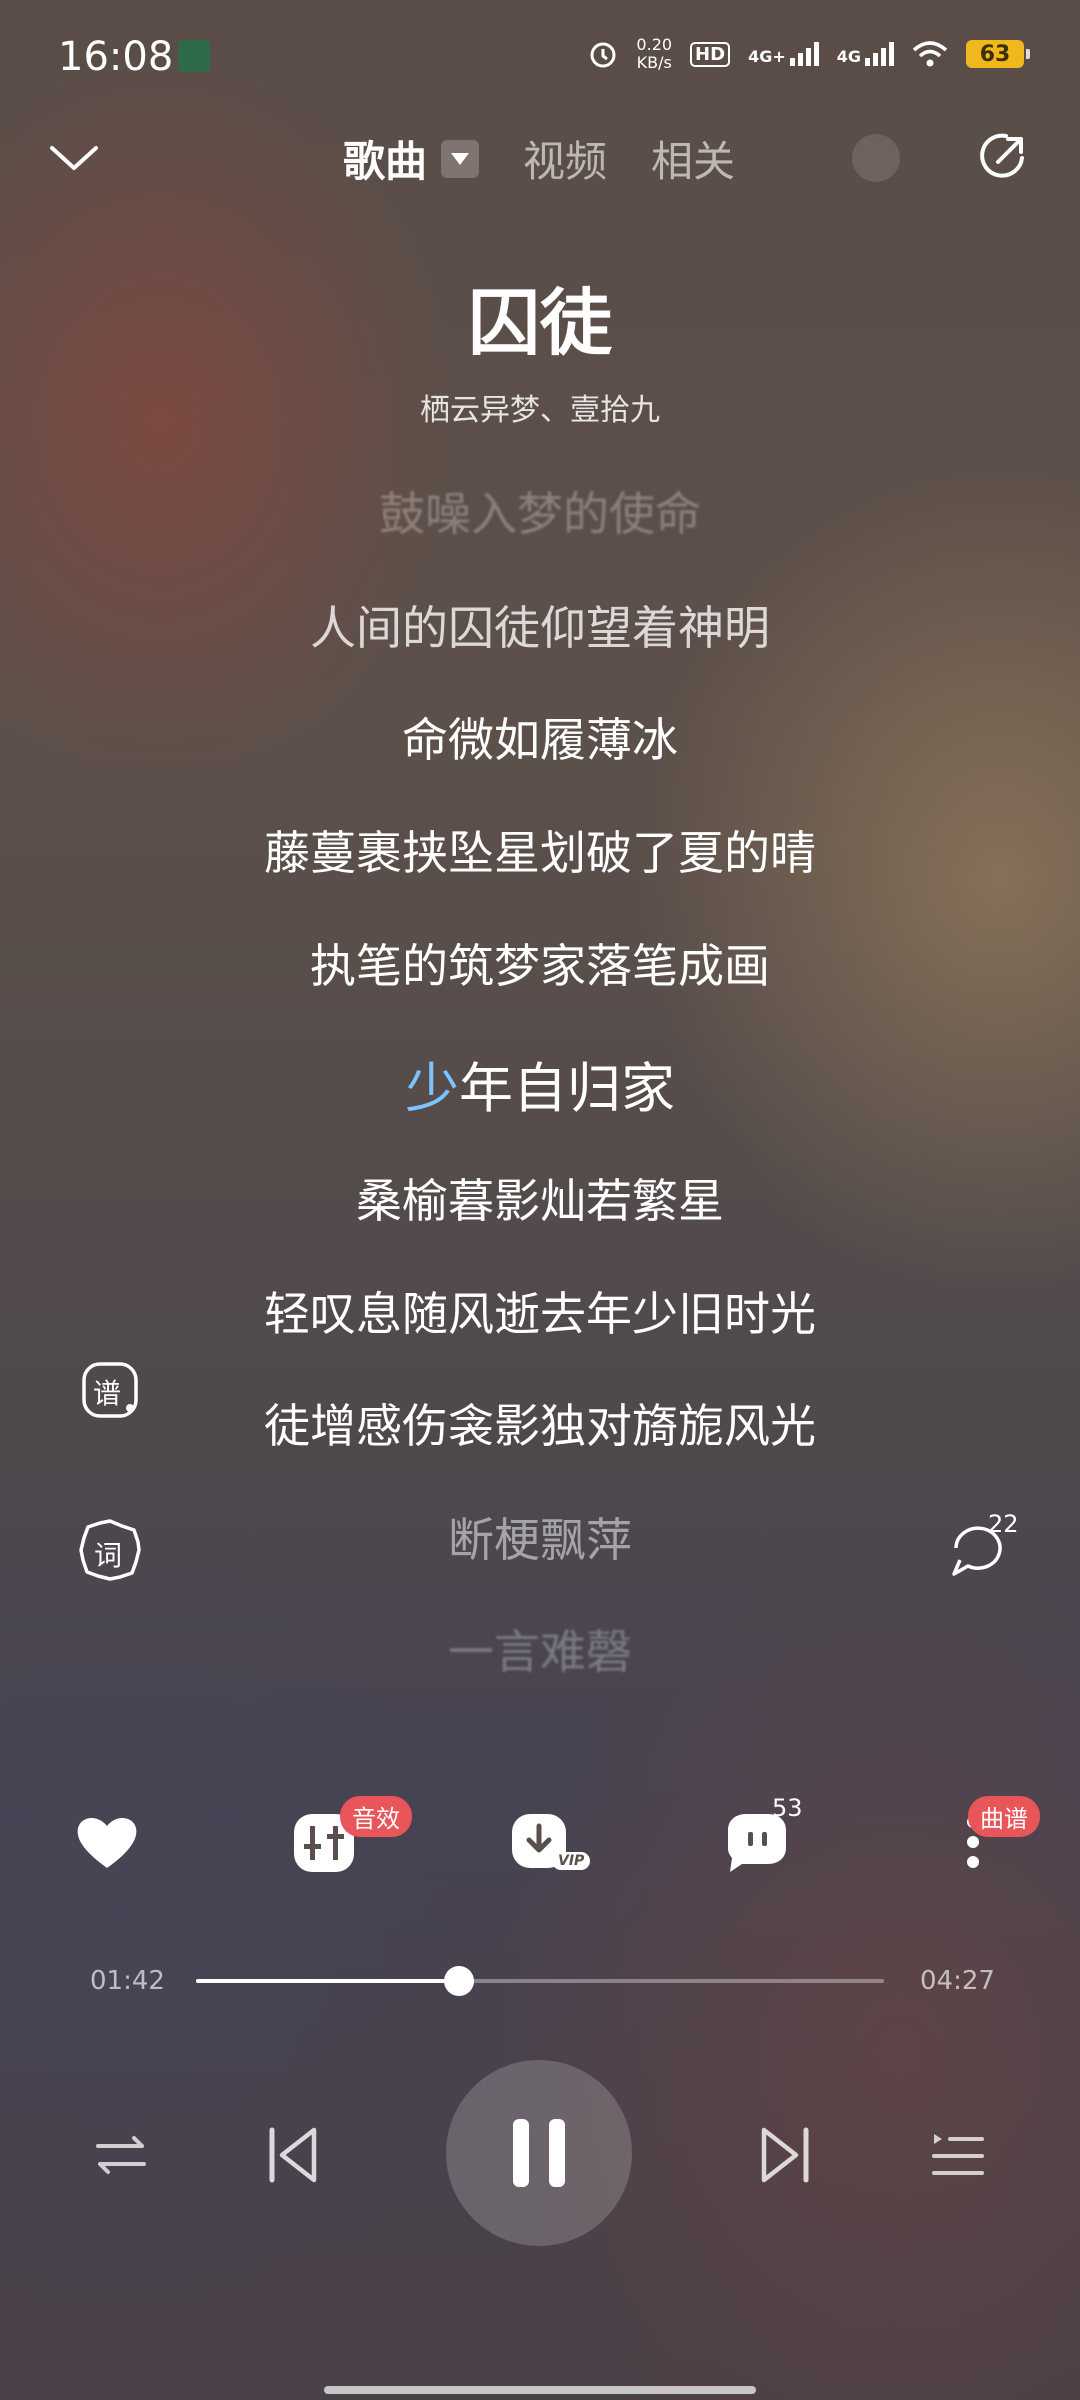  What do you see at coordinates (876, 158) in the screenshot?
I see `singer-avatar` at bounding box center [876, 158].